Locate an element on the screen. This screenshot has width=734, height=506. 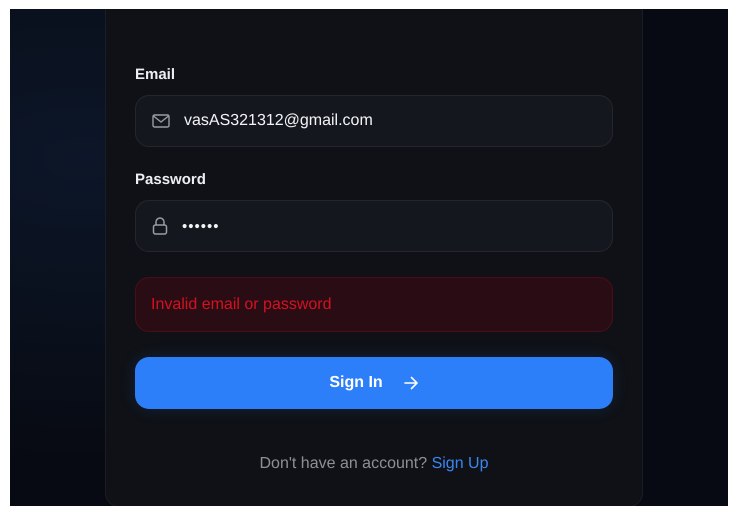
arrow-right-icon is located at coordinates (410, 383).